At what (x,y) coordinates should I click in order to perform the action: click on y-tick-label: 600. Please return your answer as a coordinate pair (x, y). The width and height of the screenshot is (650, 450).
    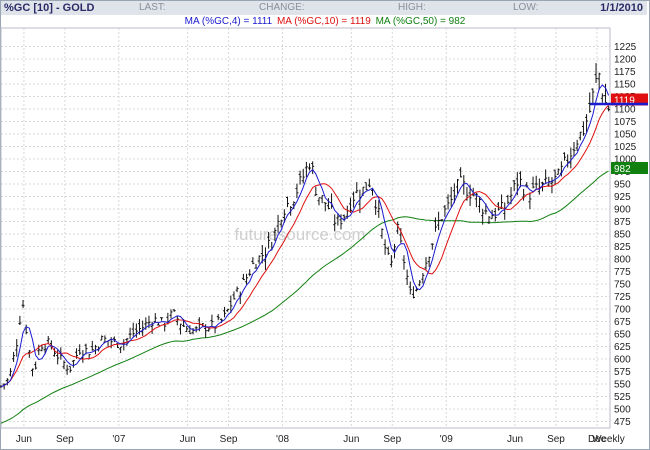
    Looking at the image, I should click on (622, 360).